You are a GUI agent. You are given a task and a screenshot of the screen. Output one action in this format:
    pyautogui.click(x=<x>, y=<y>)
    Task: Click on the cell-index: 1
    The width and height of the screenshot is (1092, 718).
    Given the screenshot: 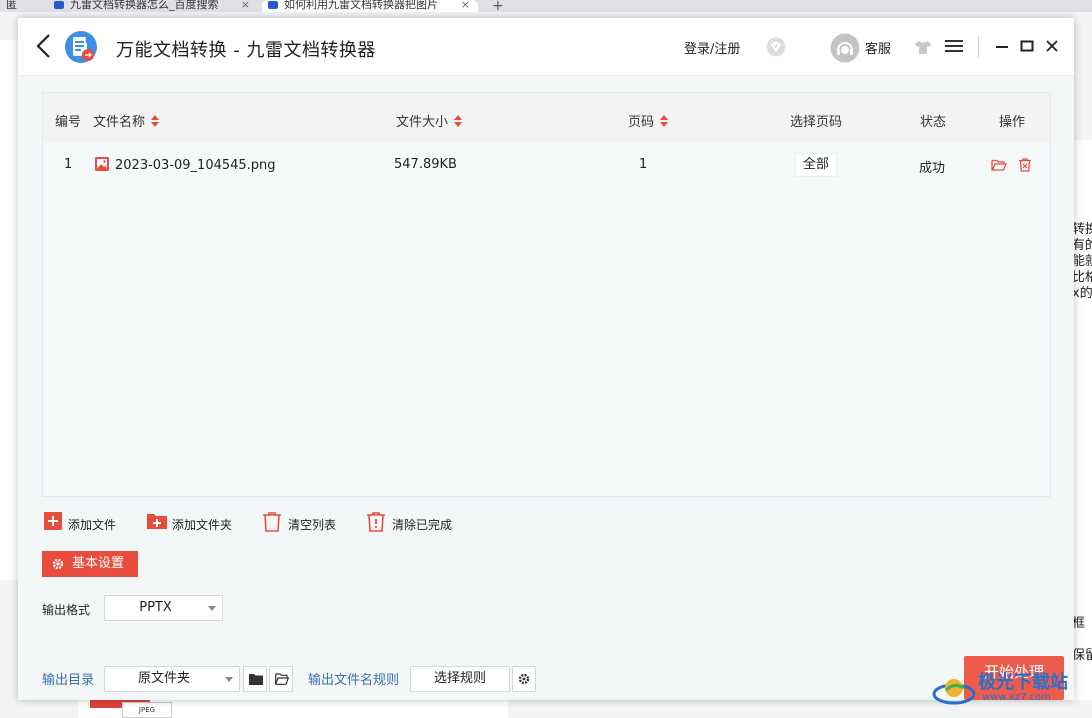 What is the action you would take?
    pyautogui.click(x=68, y=164)
    